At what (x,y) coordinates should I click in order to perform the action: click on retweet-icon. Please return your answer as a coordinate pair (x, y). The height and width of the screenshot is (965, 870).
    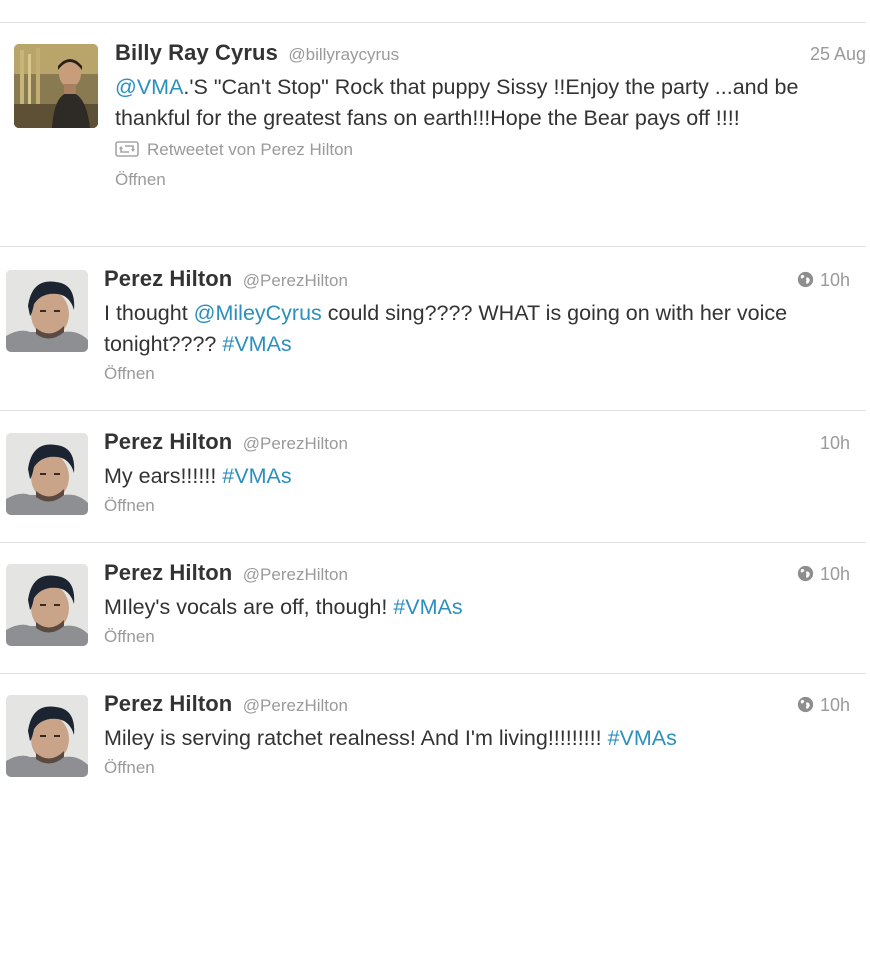
    Looking at the image, I should click on (127, 149).